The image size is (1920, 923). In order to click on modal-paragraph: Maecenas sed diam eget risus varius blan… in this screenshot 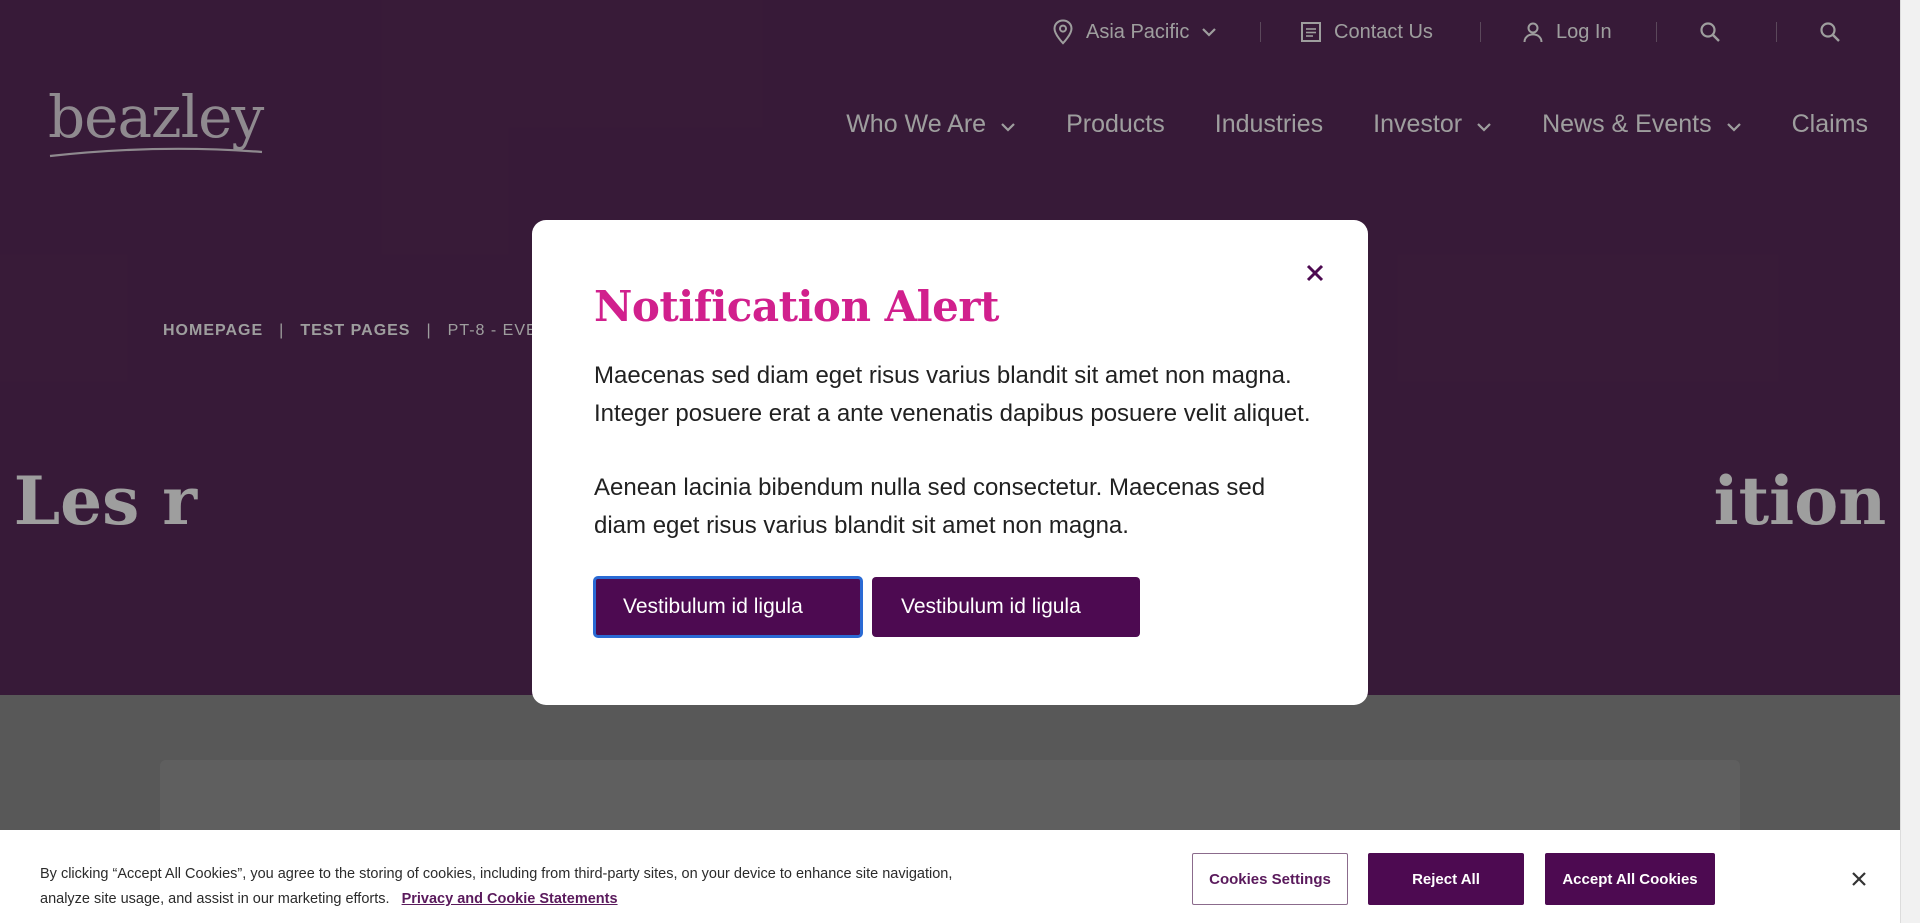, I will do `click(952, 394)`.